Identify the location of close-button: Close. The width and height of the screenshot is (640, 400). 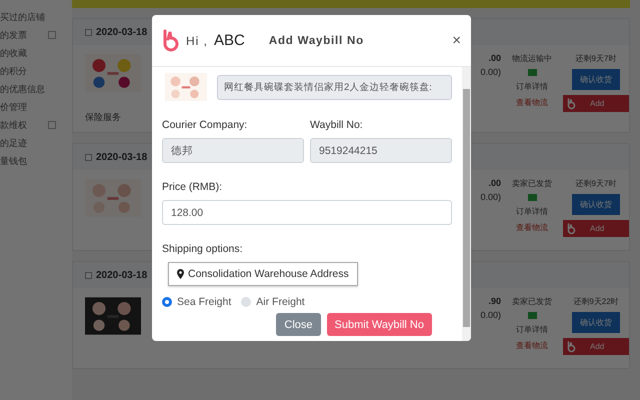
(298, 324).